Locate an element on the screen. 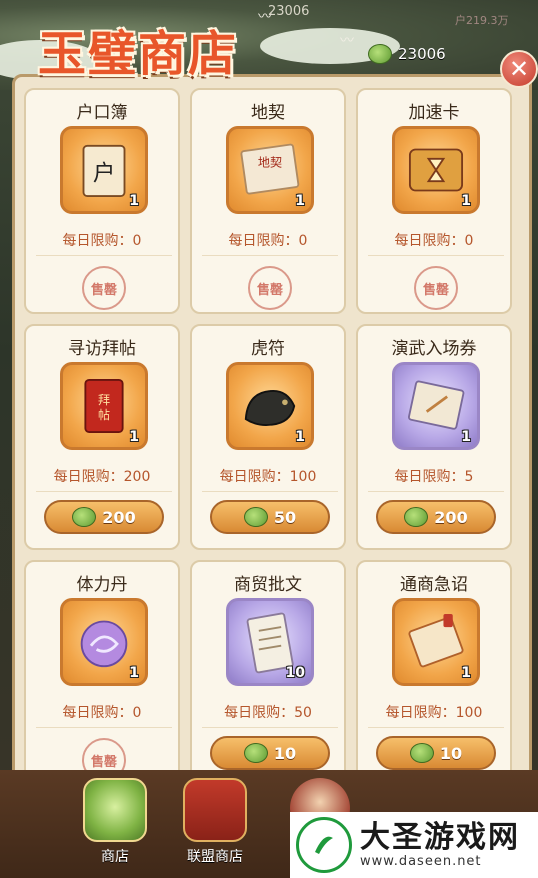  shop-title: 玉璧商店 is located at coordinates (138, 54).